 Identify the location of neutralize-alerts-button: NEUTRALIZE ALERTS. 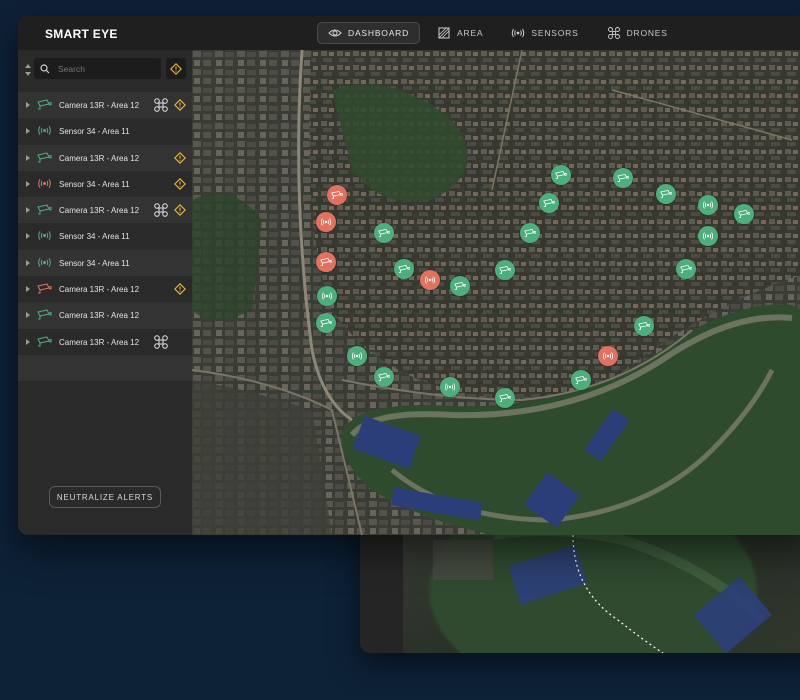
(105, 497).